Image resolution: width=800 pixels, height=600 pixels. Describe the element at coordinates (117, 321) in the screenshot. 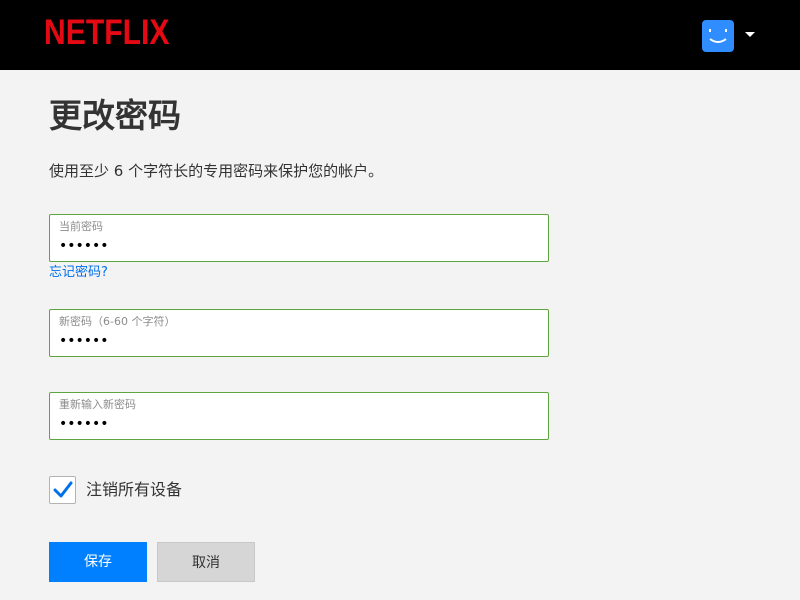

I see `new-password-label: 新密码（6-60 个字符）` at that location.